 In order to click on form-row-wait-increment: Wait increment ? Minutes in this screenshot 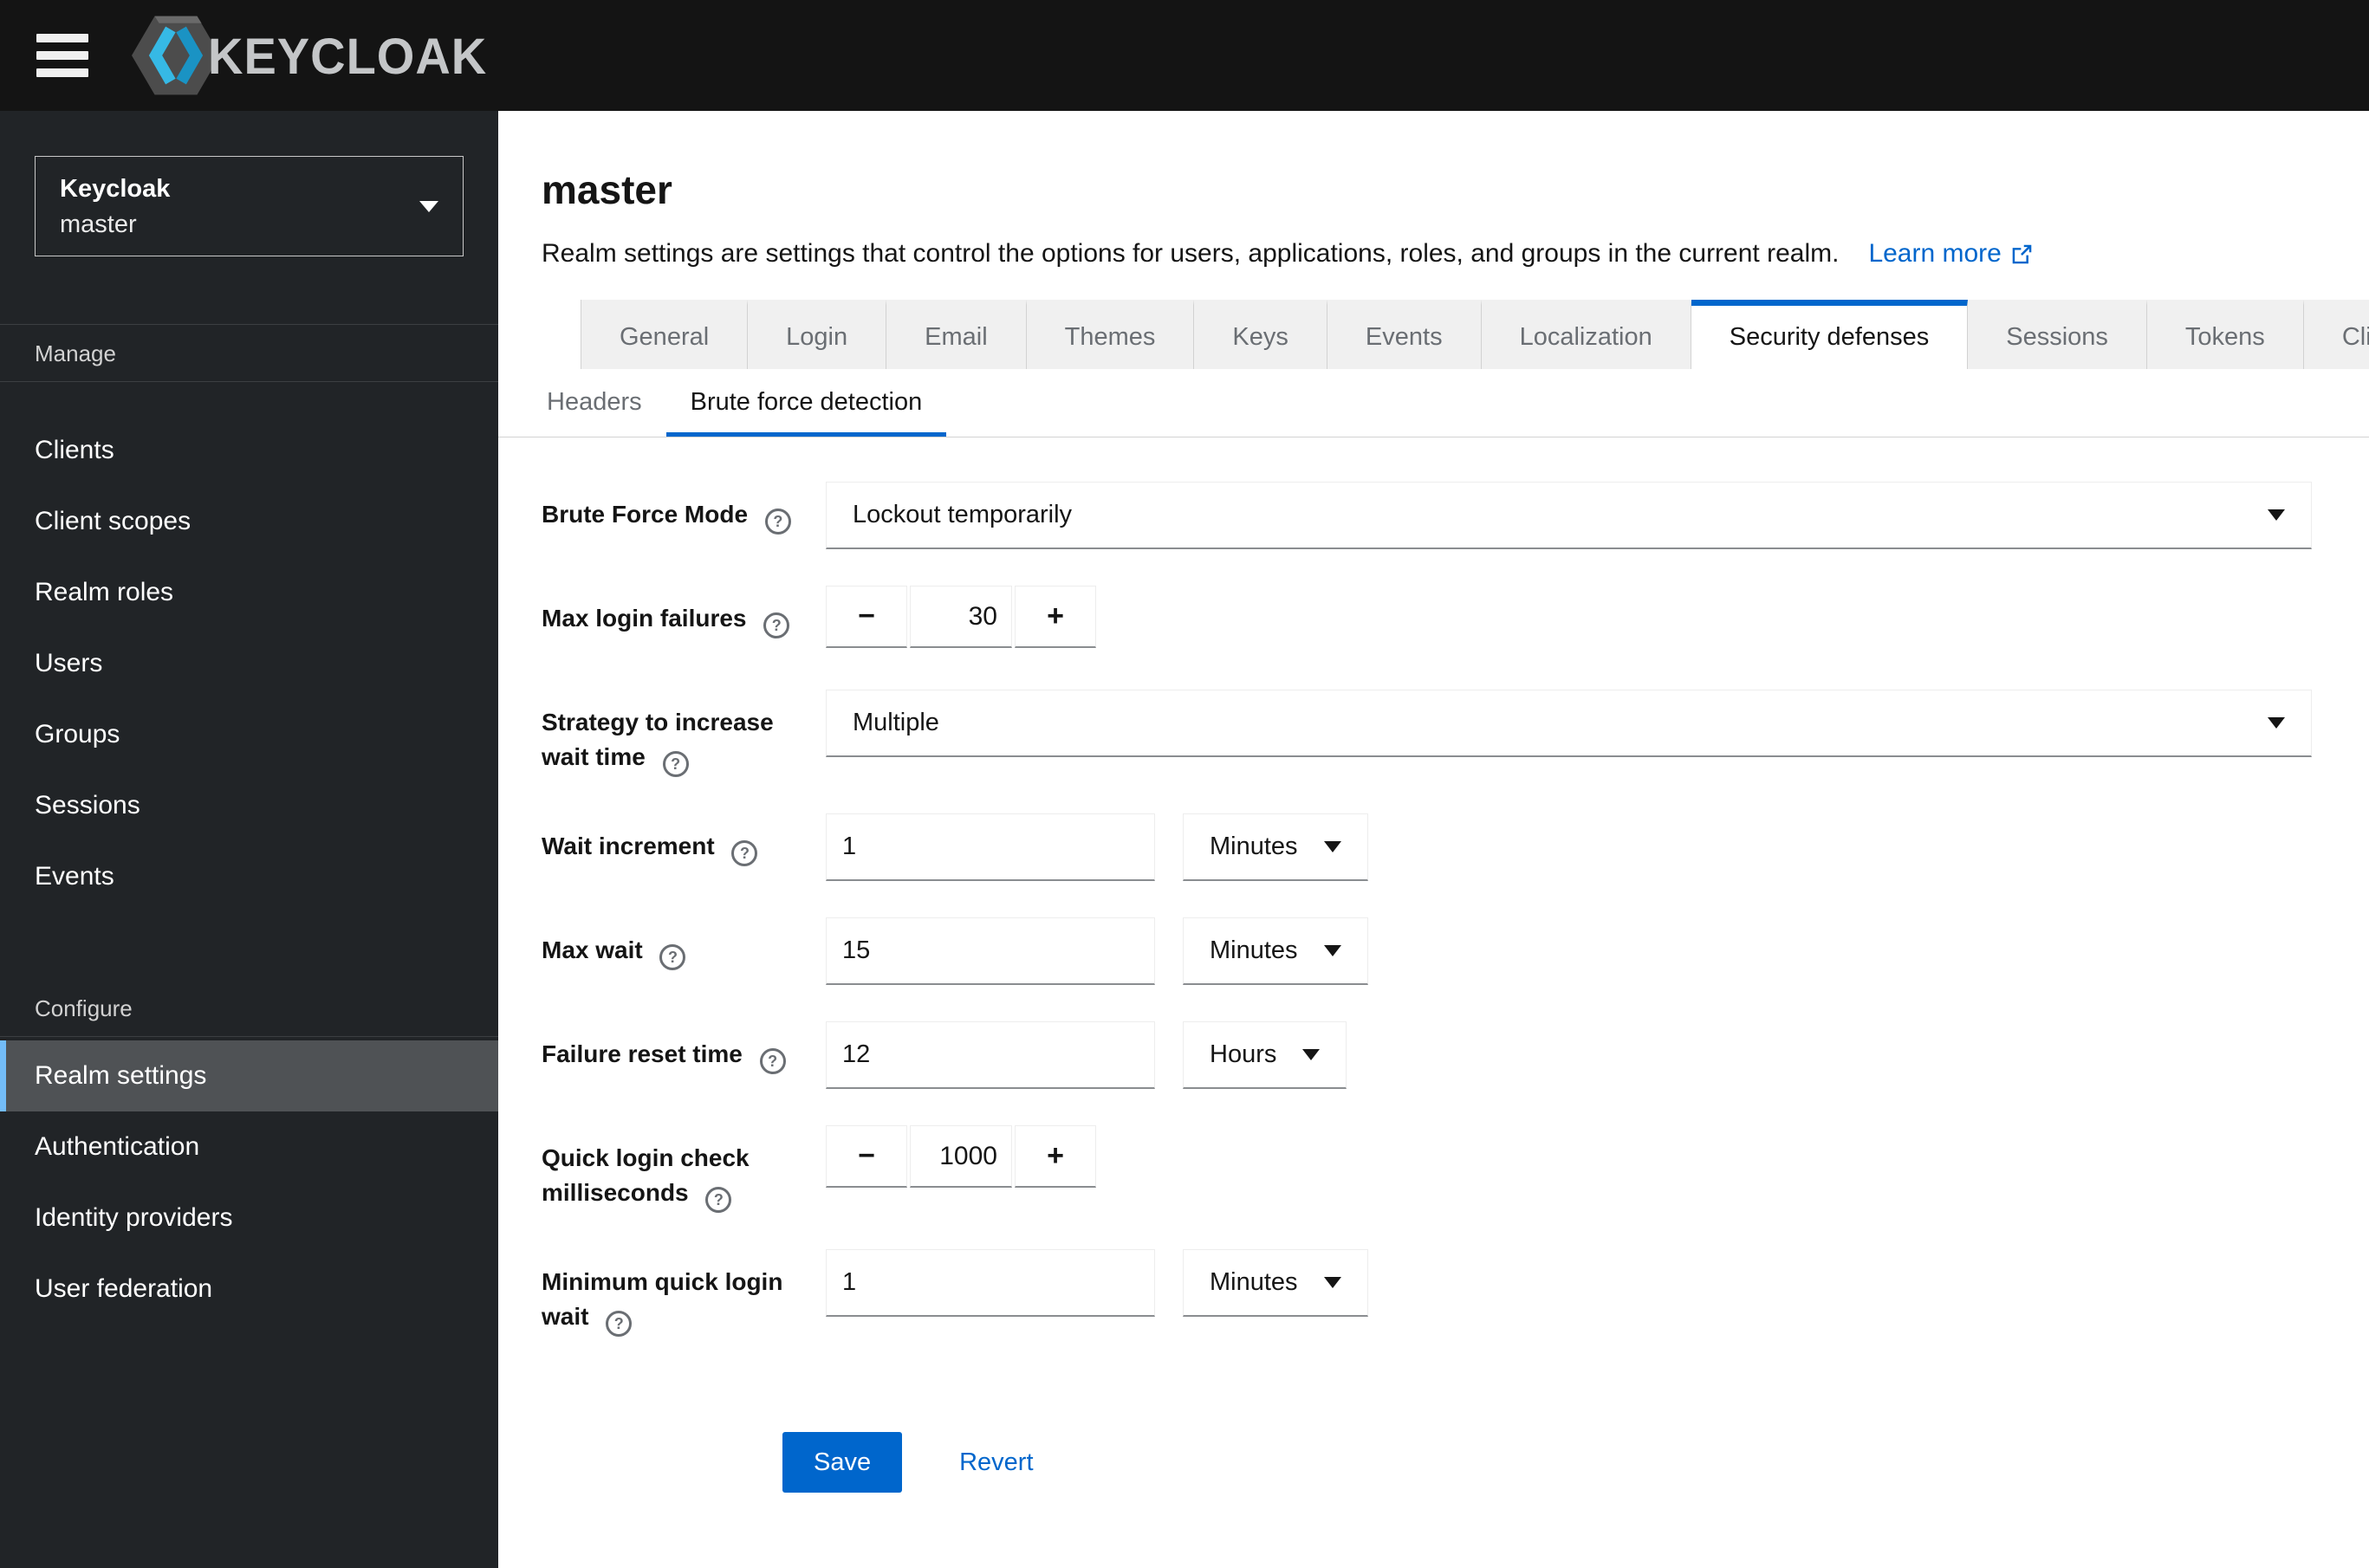, I will do `click(1427, 847)`.